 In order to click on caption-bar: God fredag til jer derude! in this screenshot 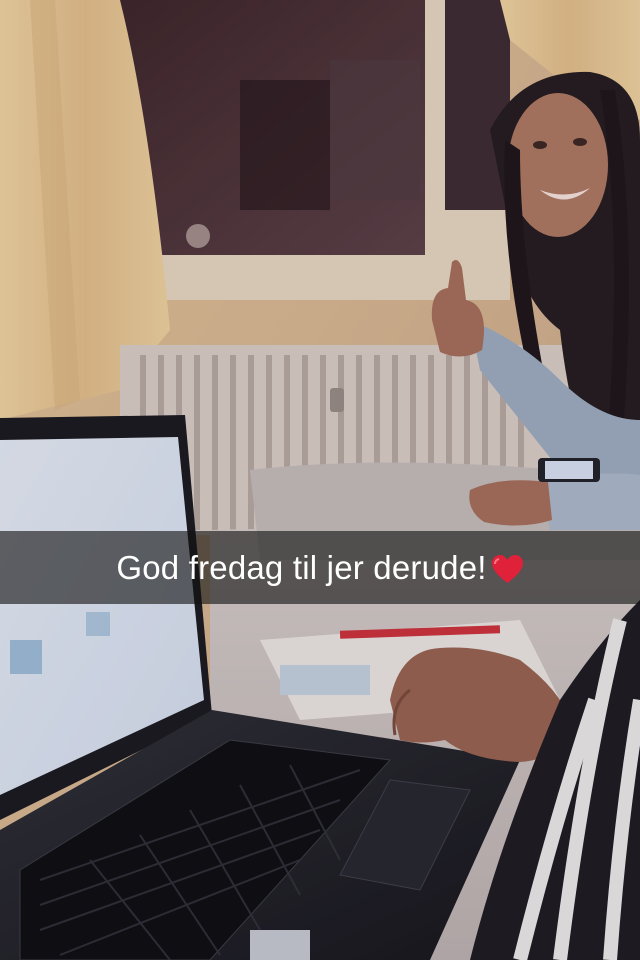, I will do `click(320, 567)`.